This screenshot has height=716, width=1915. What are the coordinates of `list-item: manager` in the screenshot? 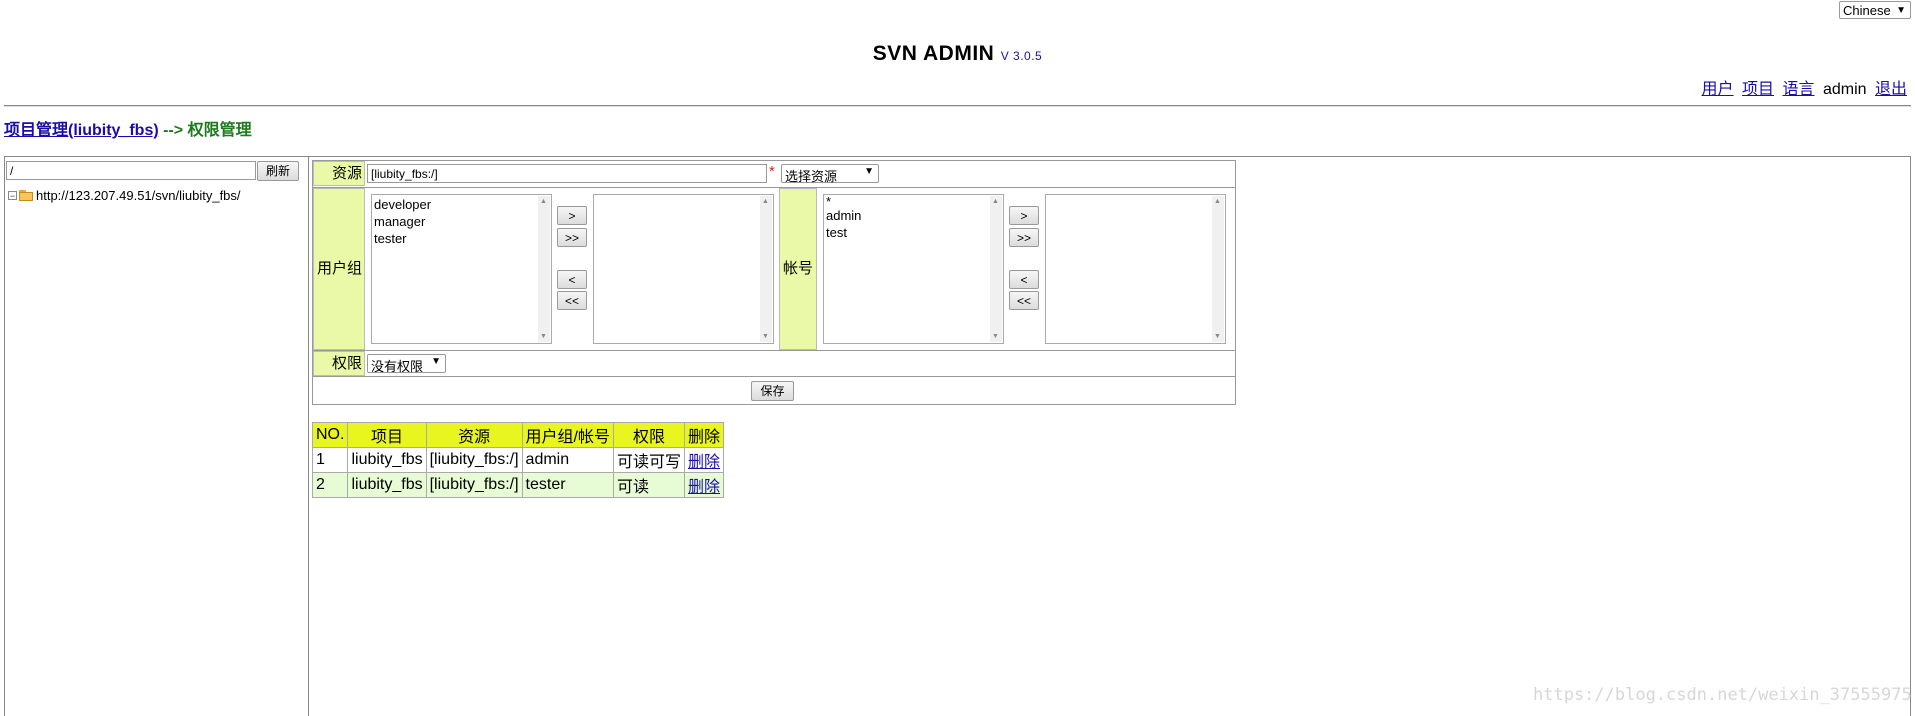 It's located at (461, 221).